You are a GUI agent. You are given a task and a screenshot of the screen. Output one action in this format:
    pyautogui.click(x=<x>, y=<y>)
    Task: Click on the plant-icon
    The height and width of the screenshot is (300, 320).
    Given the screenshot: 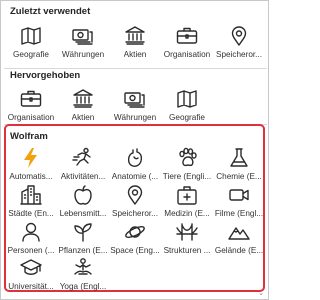 What is the action you would take?
    pyautogui.click(x=83, y=232)
    